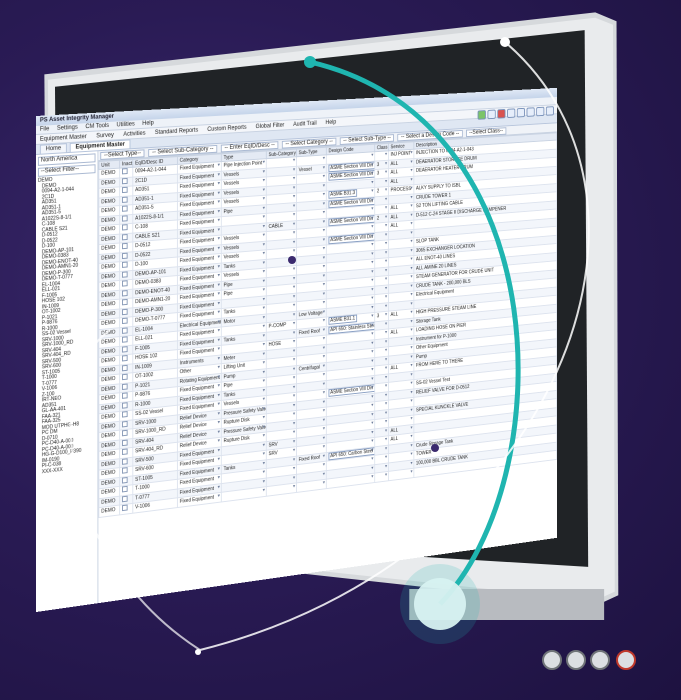  What do you see at coordinates (273, 454) in the screenshot?
I see `cell-text: SRV` at bounding box center [273, 454].